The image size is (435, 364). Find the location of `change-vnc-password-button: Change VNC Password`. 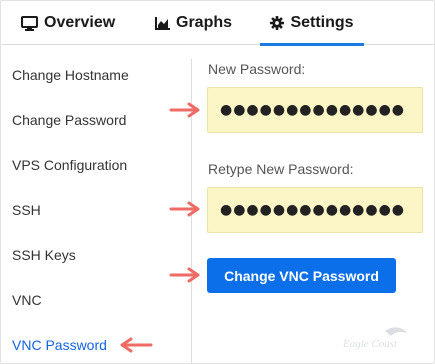

change-vnc-password-button: Change VNC Password is located at coordinates (301, 275).